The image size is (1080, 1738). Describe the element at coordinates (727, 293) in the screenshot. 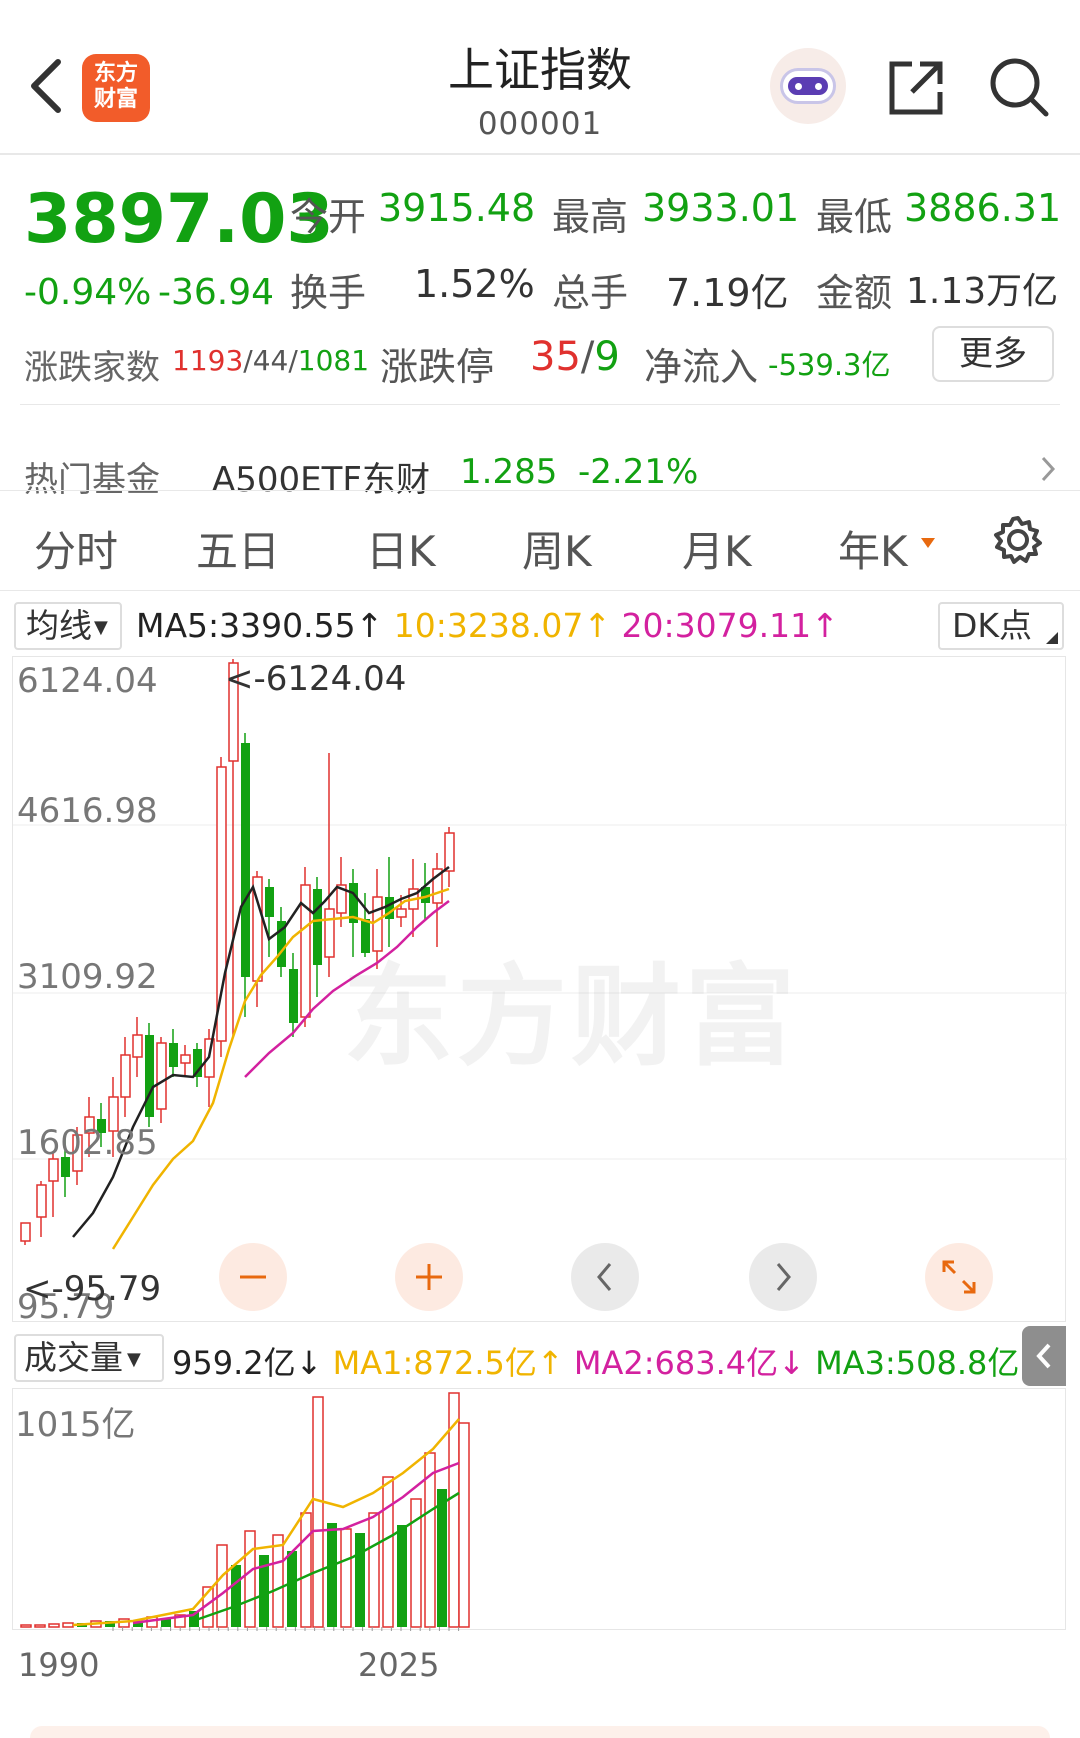

I see `volume-value: 7.19亿` at that location.